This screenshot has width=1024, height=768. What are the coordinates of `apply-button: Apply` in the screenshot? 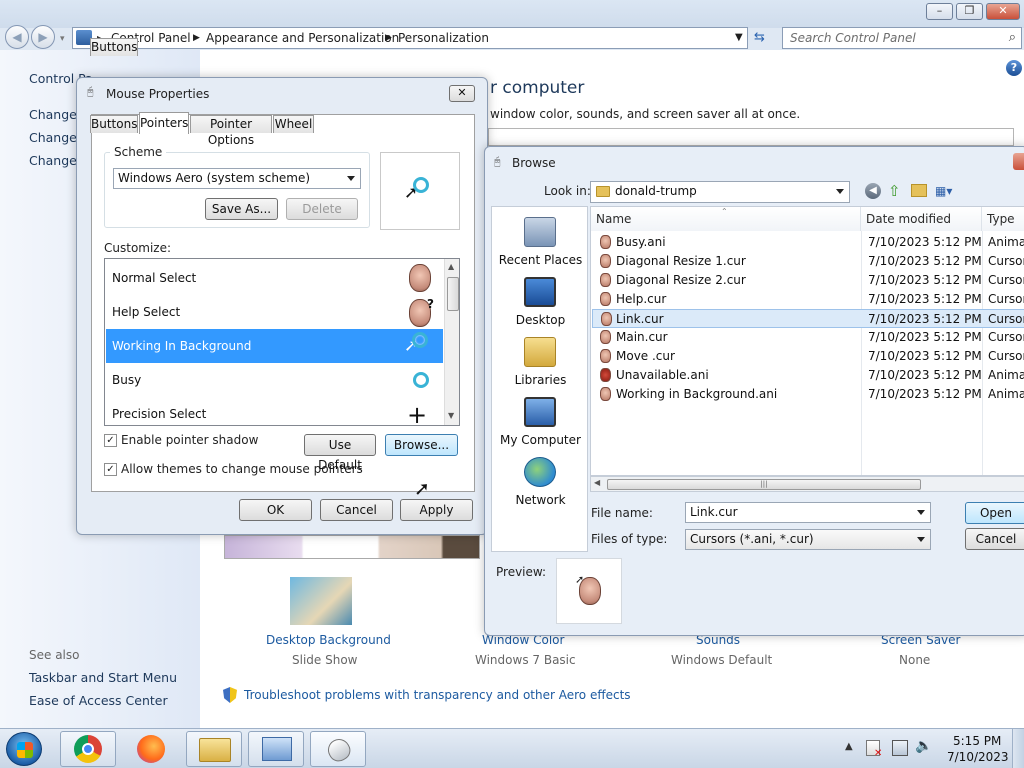 It's located at (436, 510).